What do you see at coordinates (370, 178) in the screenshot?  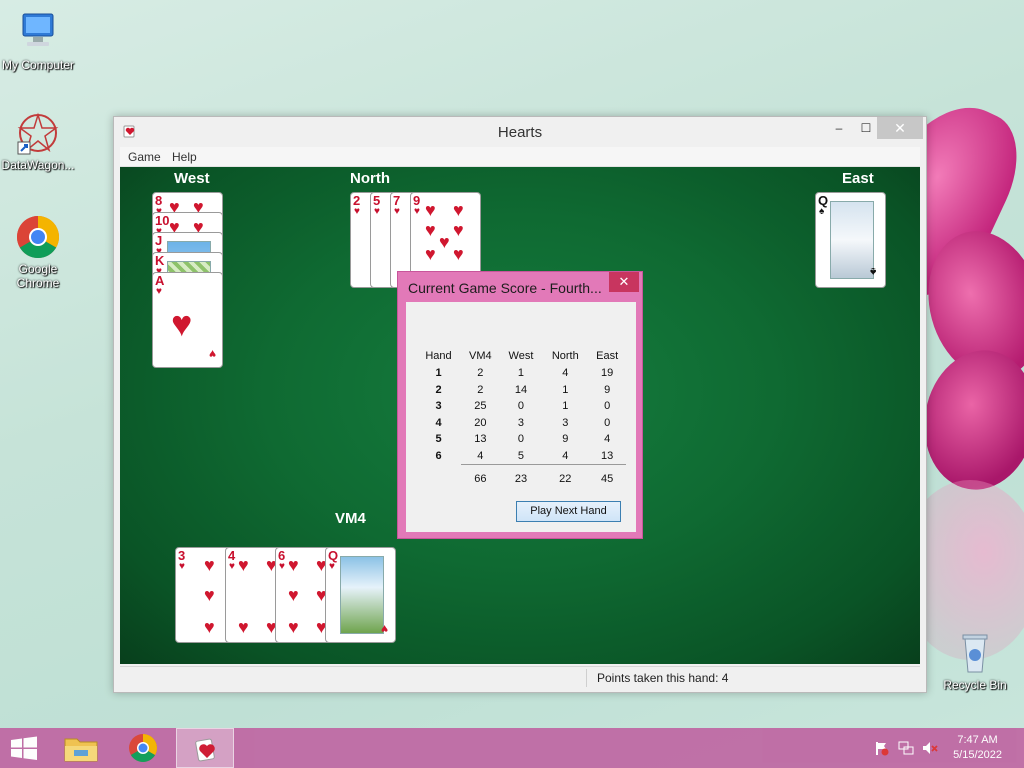 I see `player-name-north: North` at bounding box center [370, 178].